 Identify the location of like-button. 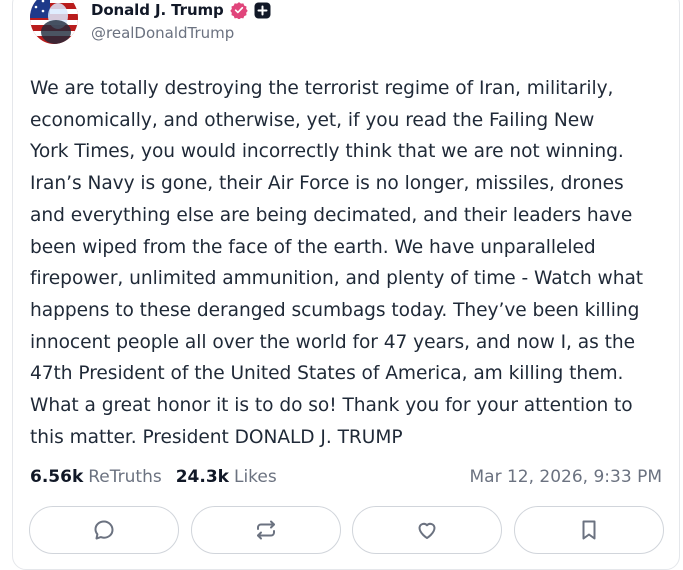
(427, 530).